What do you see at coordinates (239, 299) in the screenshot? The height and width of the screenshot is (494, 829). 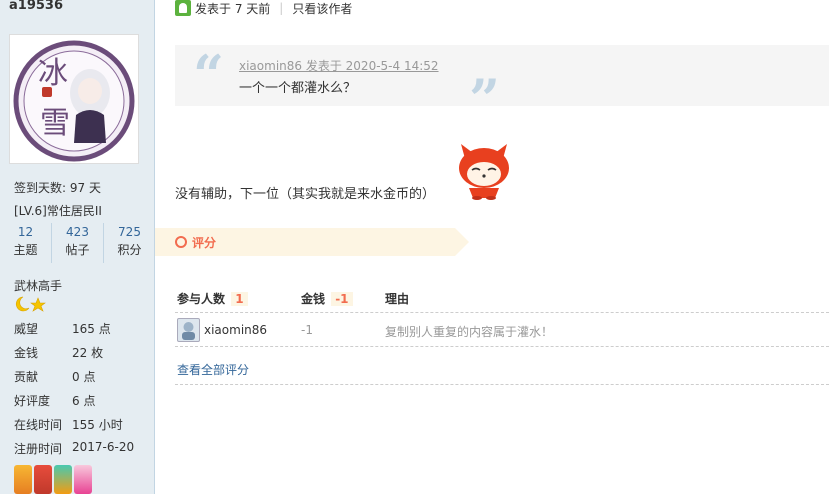 I see `participants-count: 1` at bounding box center [239, 299].